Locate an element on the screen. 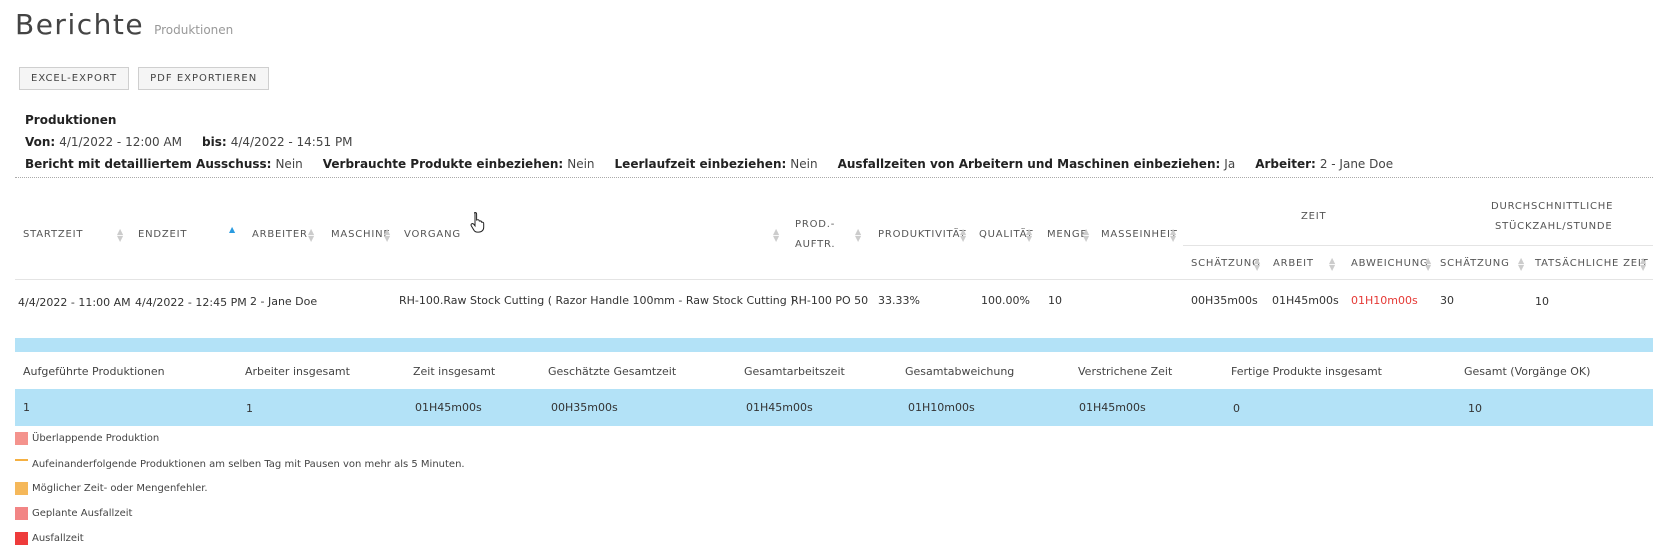 This screenshot has width=1675, height=554. col-operation: VORGANG is located at coordinates (432, 234).